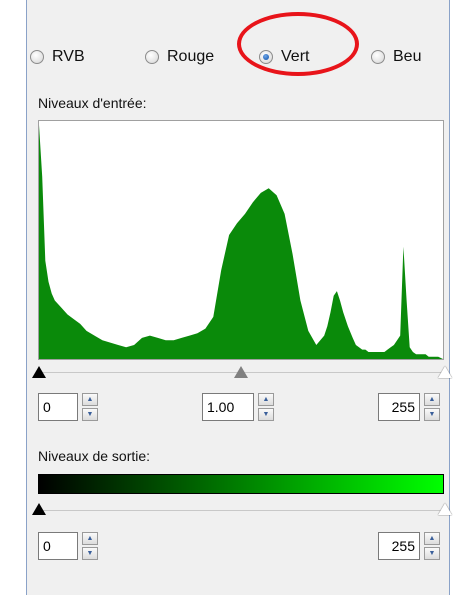  What do you see at coordinates (228, 407) in the screenshot?
I see `input-gamma-field` at bounding box center [228, 407].